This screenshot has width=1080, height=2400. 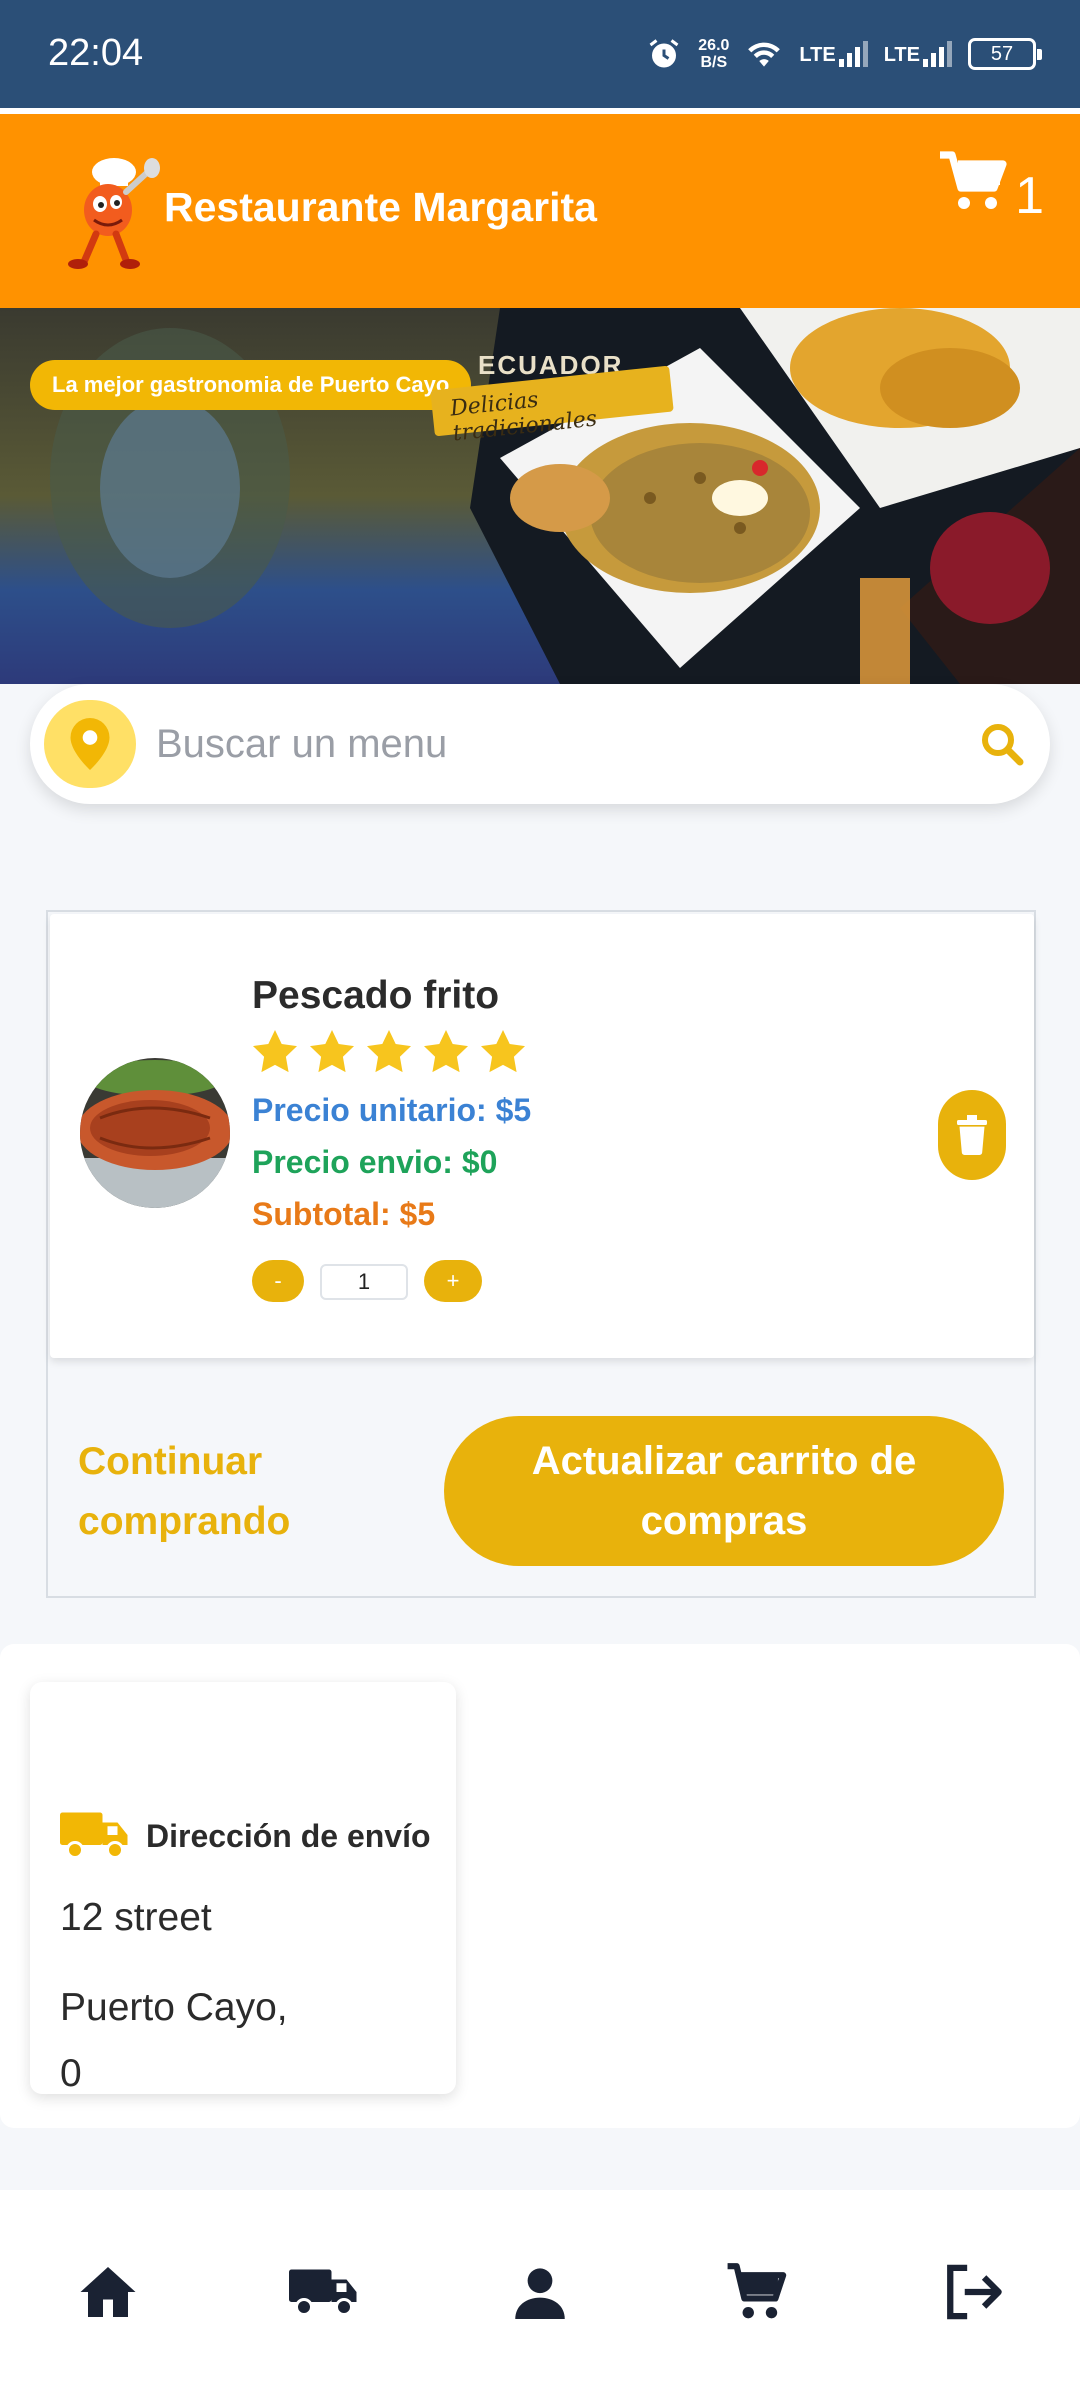 What do you see at coordinates (764, 54) in the screenshot?
I see `wifi-icon` at bounding box center [764, 54].